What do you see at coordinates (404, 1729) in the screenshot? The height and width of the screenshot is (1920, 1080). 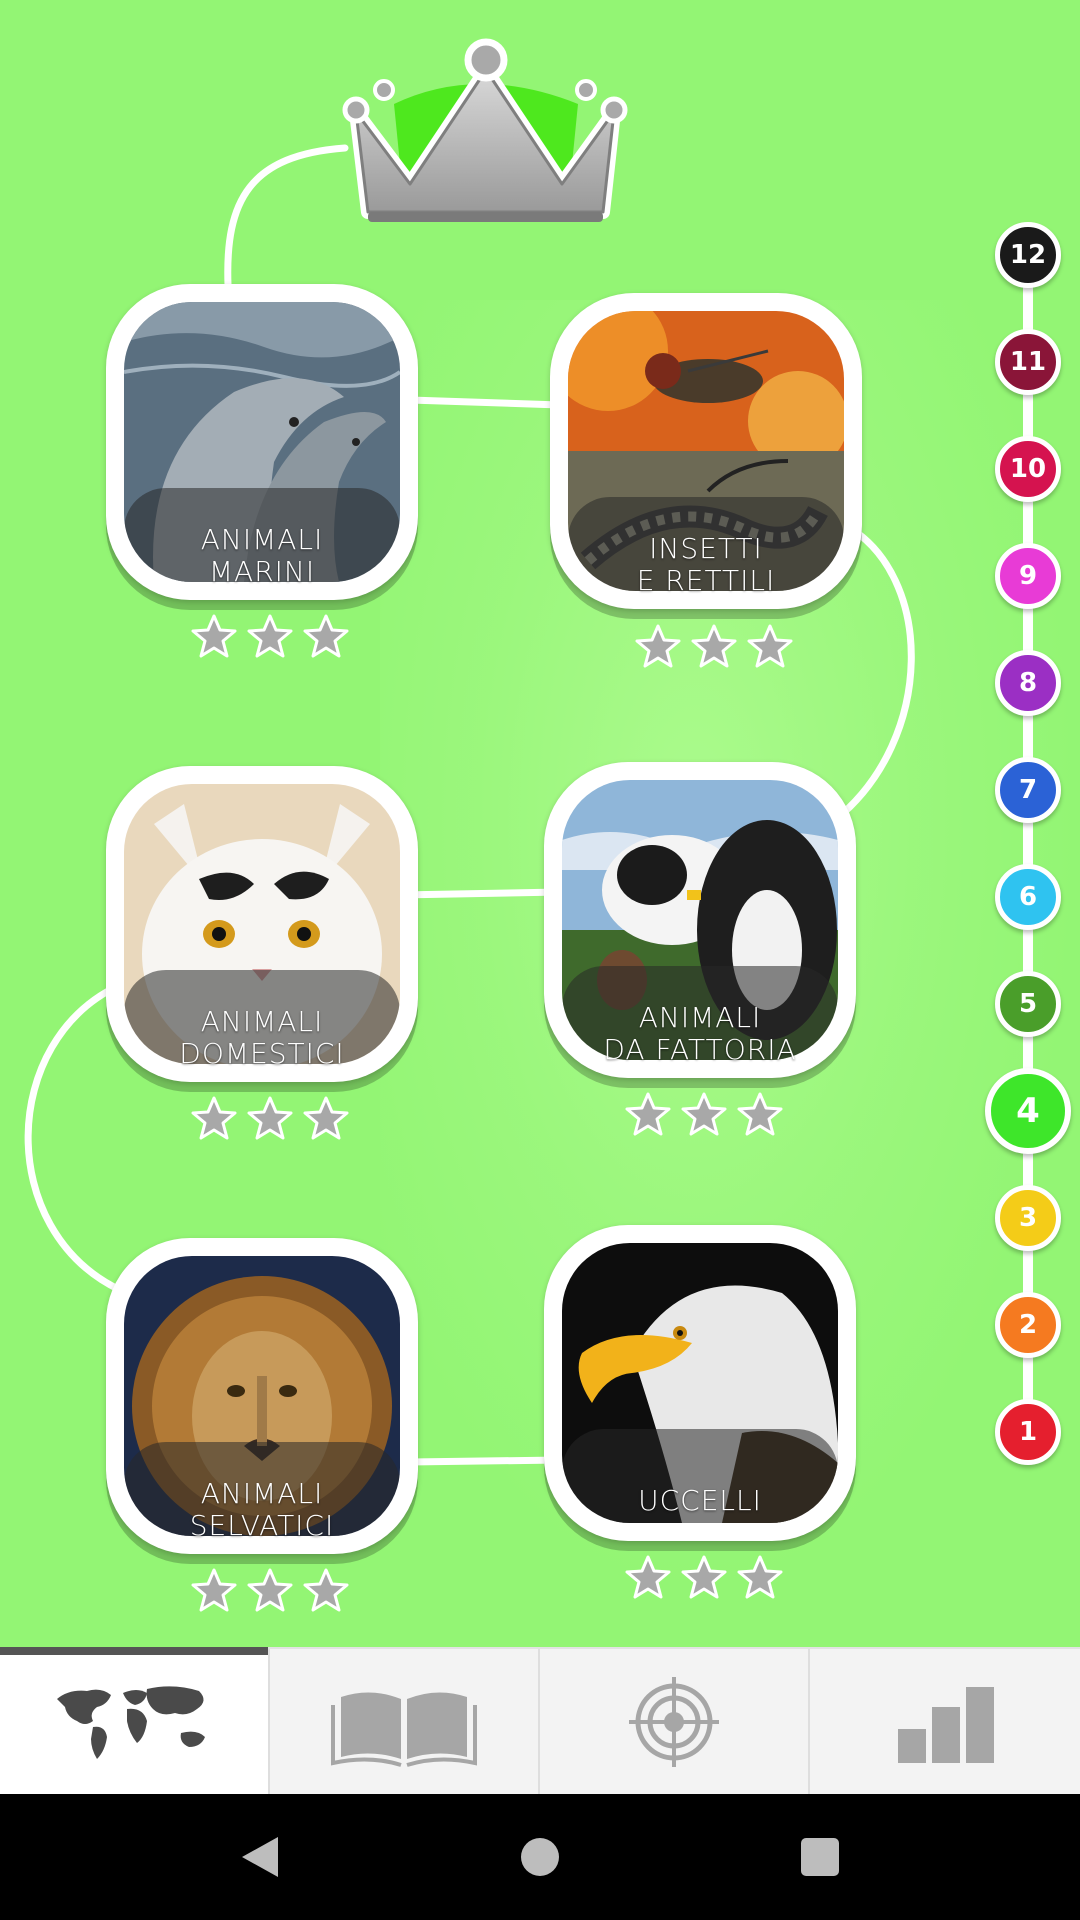 I see `book-icon` at bounding box center [404, 1729].